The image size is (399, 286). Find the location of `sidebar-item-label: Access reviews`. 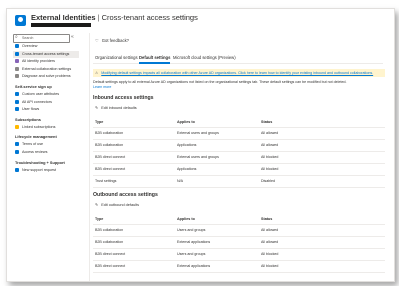

sidebar-item-label: Access reviews is located at coordinates (35, 152).